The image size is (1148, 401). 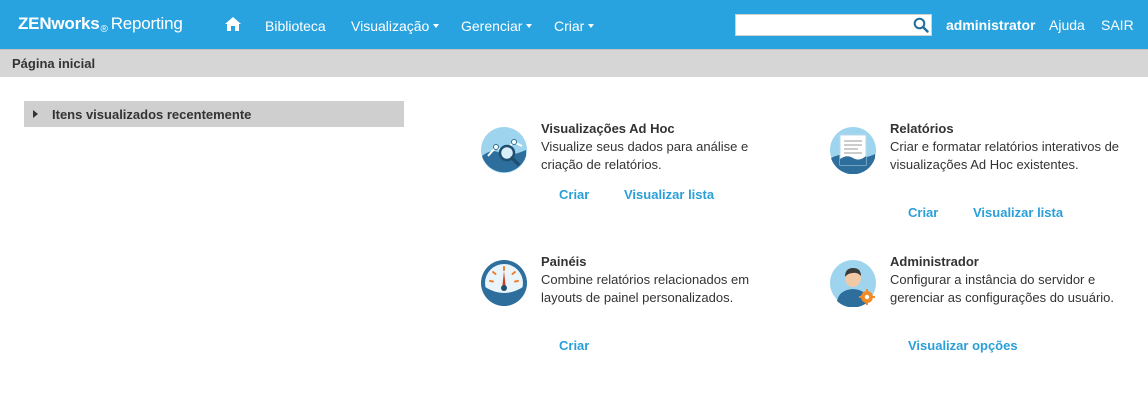 I want to click on brand-logo: ZENworks® Reporting, so click(x=100, y=24).